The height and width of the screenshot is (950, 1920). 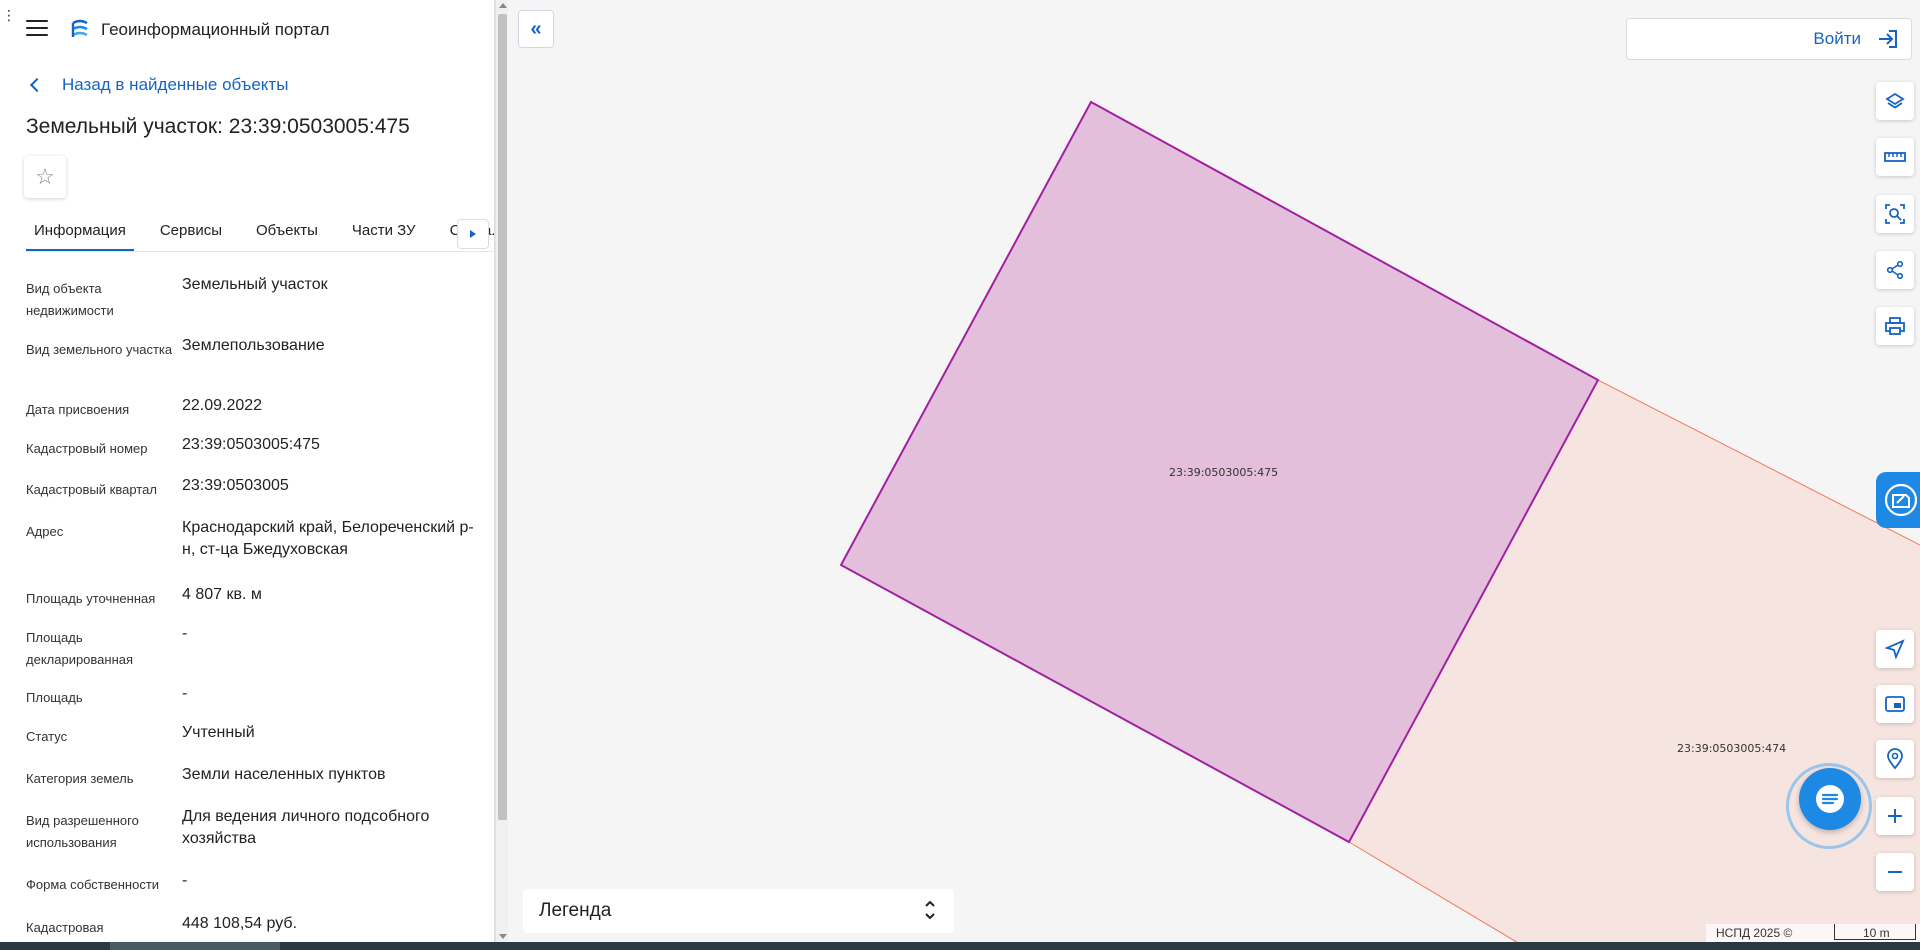 I want to click on minus-icon, so click(x=1895, y=872).